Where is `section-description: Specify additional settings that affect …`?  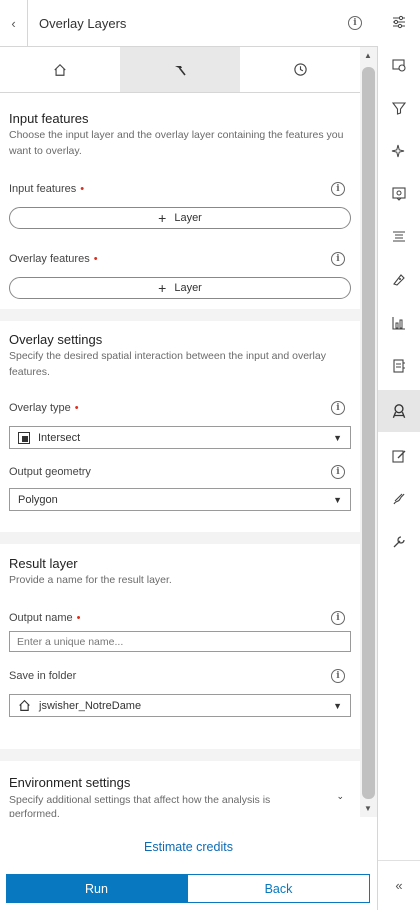
section-description: Specify additional settings that affect … is located at coordinates (140, 805).